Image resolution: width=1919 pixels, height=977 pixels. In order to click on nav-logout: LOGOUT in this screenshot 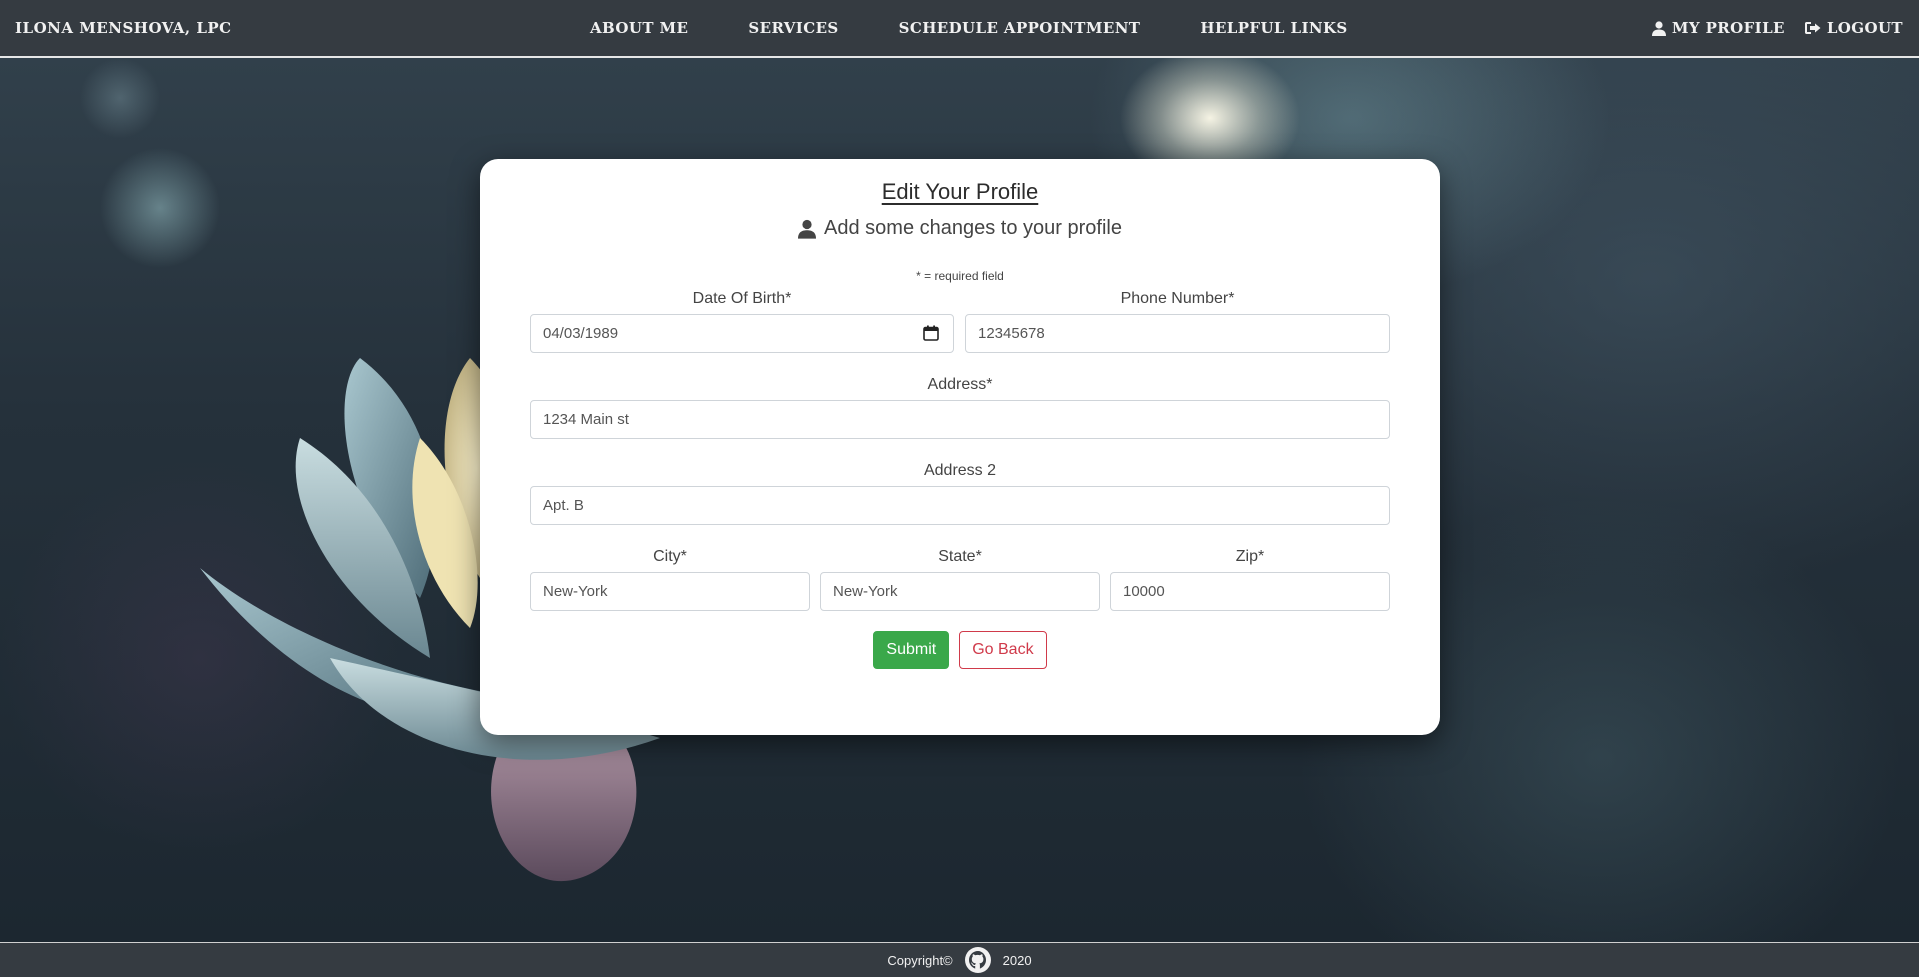, I will do `click(1853, 28)`.